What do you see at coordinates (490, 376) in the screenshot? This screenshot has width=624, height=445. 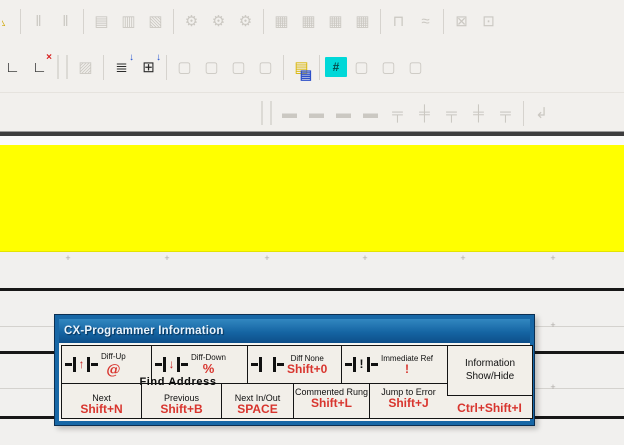 I see `information-label-line2: Show/Hide` at bounding box center [490, 376].